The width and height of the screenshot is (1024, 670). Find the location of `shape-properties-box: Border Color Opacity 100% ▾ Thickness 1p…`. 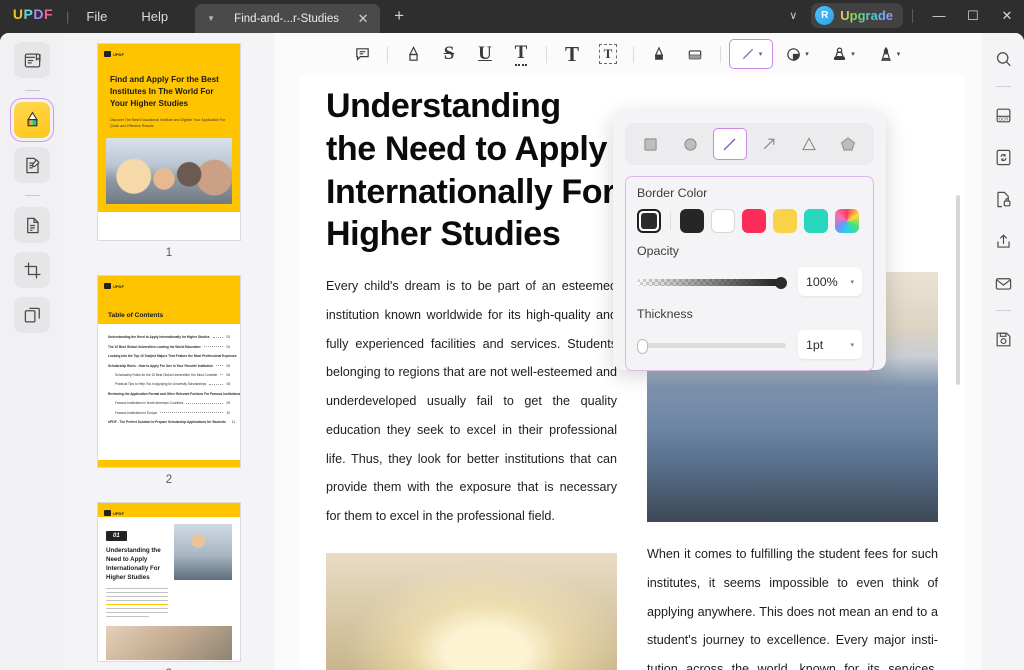

shape-properties-box: Border Color Opacity 100% ▾ Thickness 1p… is located at coordinates (749, 273).